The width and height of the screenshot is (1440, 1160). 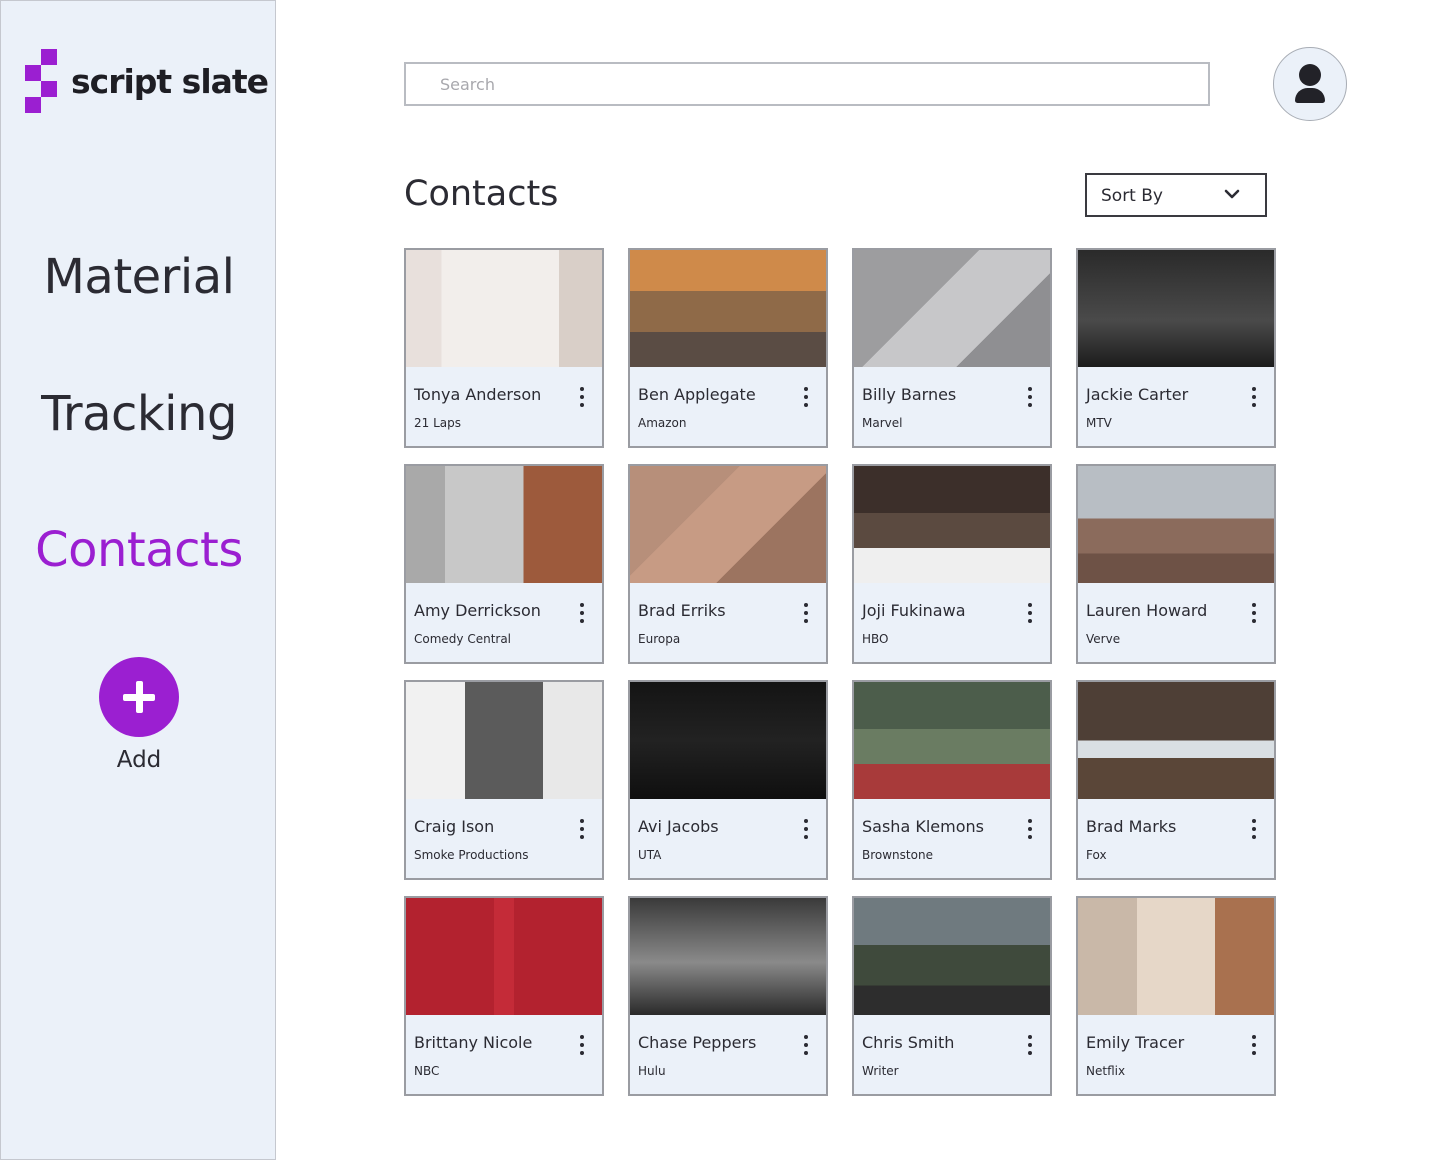 What do you see at coordinates (170, 81) in the screenshot?
I see `logo-text: script slate` at bounding box center [170, 81].